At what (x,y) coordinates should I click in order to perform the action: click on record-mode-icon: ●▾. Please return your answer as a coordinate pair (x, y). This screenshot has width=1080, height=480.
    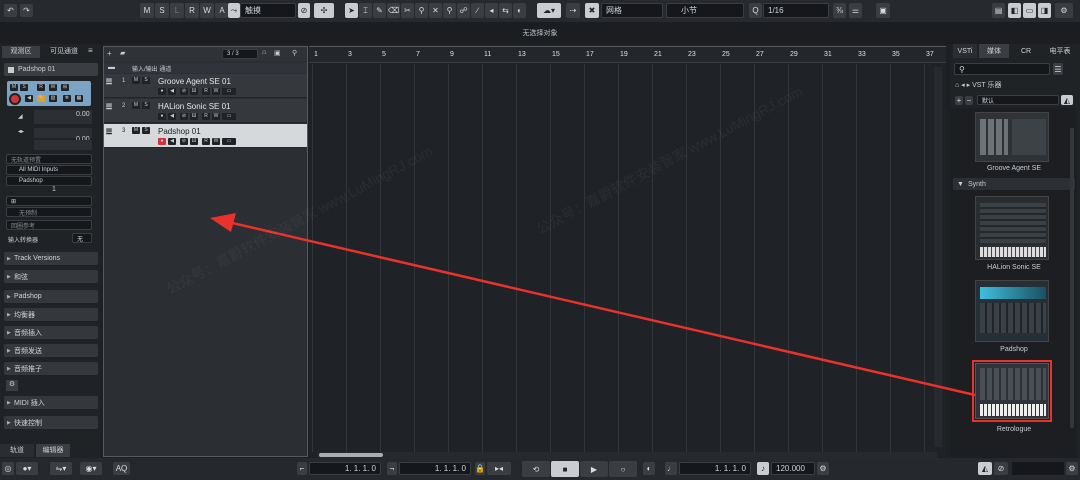
    Looking at the image, I should click on (27, 468).